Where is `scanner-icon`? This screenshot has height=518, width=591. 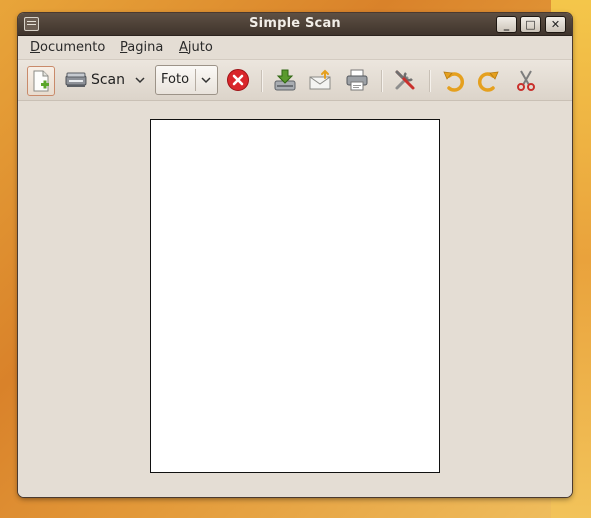 scanner-icon is located at coordinates (76, 79).